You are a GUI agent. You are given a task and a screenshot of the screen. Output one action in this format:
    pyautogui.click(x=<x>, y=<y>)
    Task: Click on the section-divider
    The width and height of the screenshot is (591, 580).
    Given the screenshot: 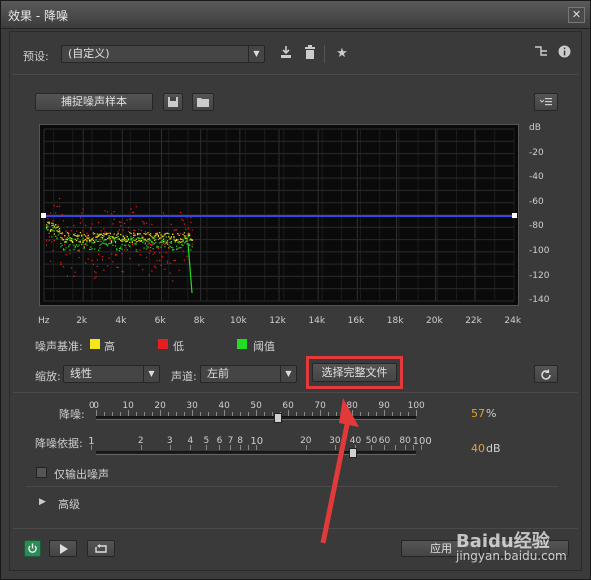 What is the action you would take?
    pyautogui.click(x=295, y=74)
    